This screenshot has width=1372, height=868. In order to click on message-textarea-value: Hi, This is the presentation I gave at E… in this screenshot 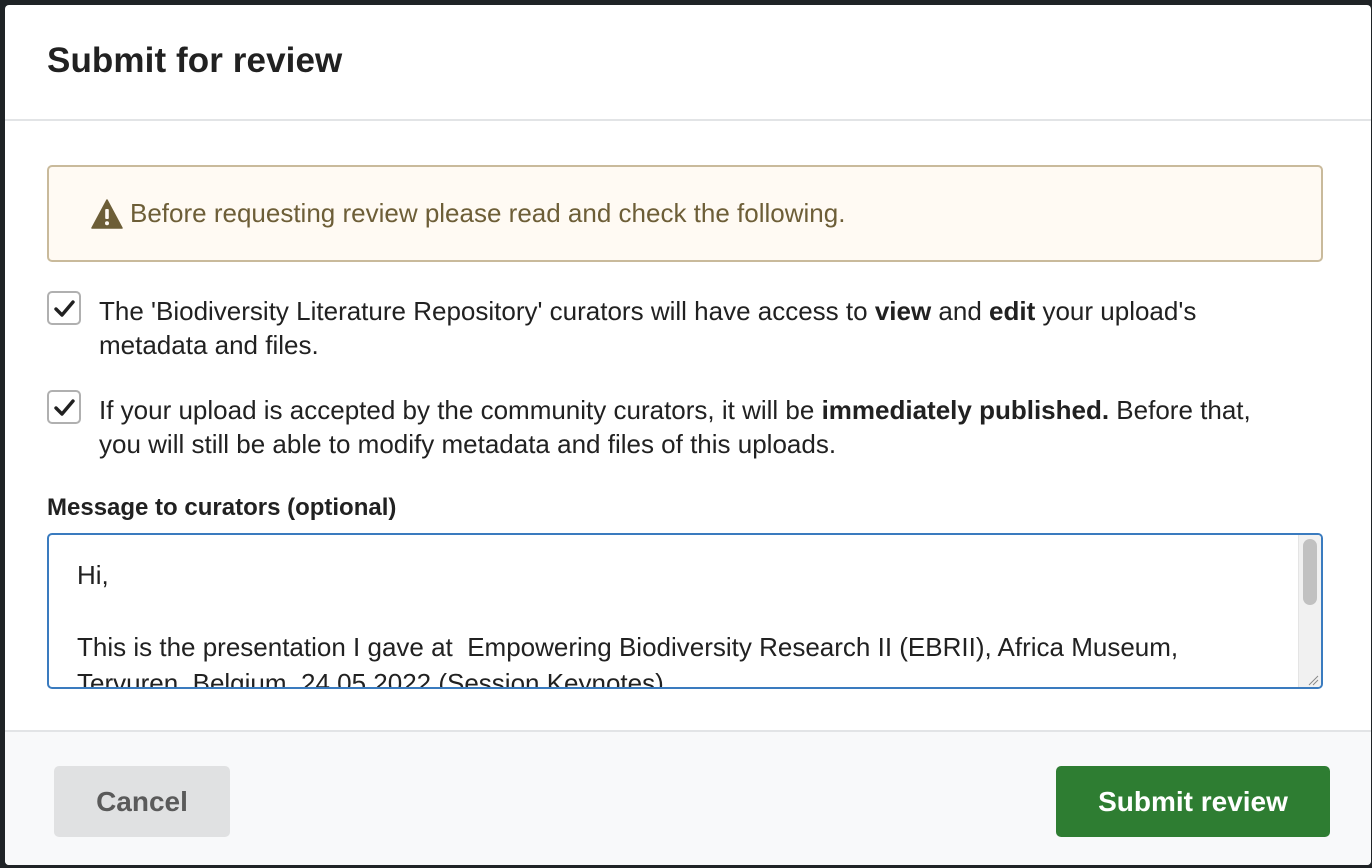, I will do `click(682, 622)`.